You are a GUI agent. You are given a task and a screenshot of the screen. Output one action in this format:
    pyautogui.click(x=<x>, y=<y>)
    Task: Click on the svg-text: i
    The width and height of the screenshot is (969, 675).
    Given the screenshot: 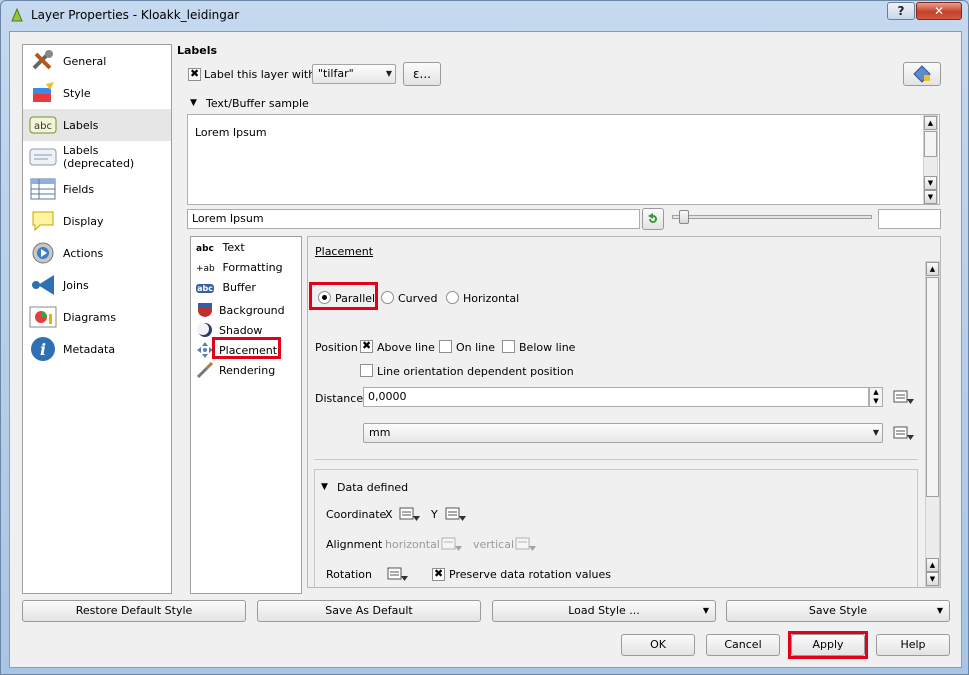 What is the action you would take?
    pyautogui.click(x=43, y=349)
    